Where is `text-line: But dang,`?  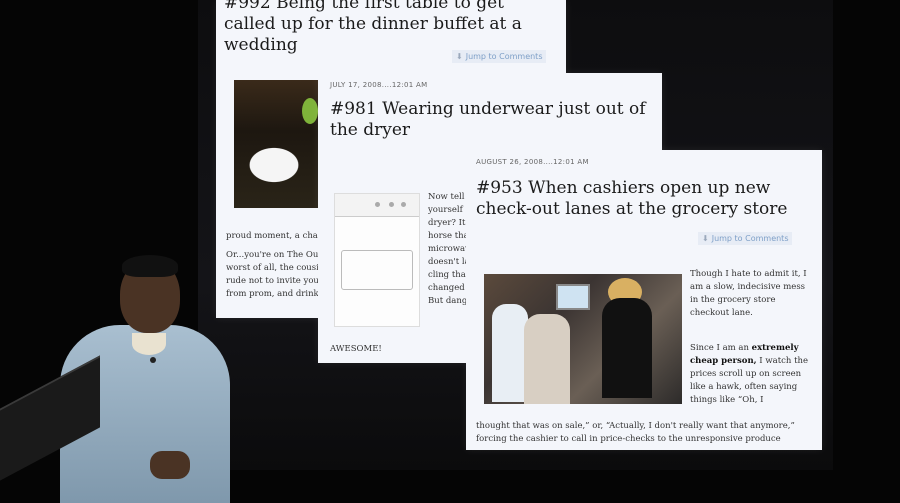
text-line: But dang, is located at coordinates (449, 301).